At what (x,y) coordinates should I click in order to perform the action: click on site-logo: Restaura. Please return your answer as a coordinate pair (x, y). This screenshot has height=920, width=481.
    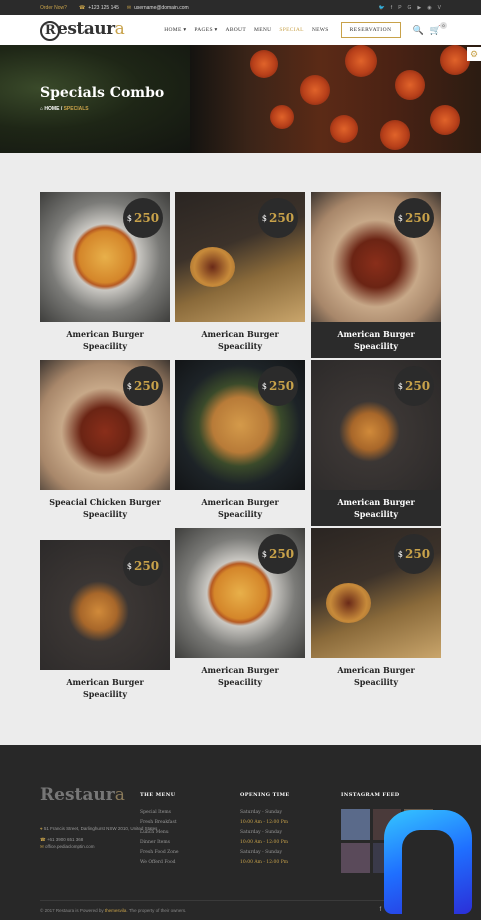
    Looking at the image, I should click on (82, 30).